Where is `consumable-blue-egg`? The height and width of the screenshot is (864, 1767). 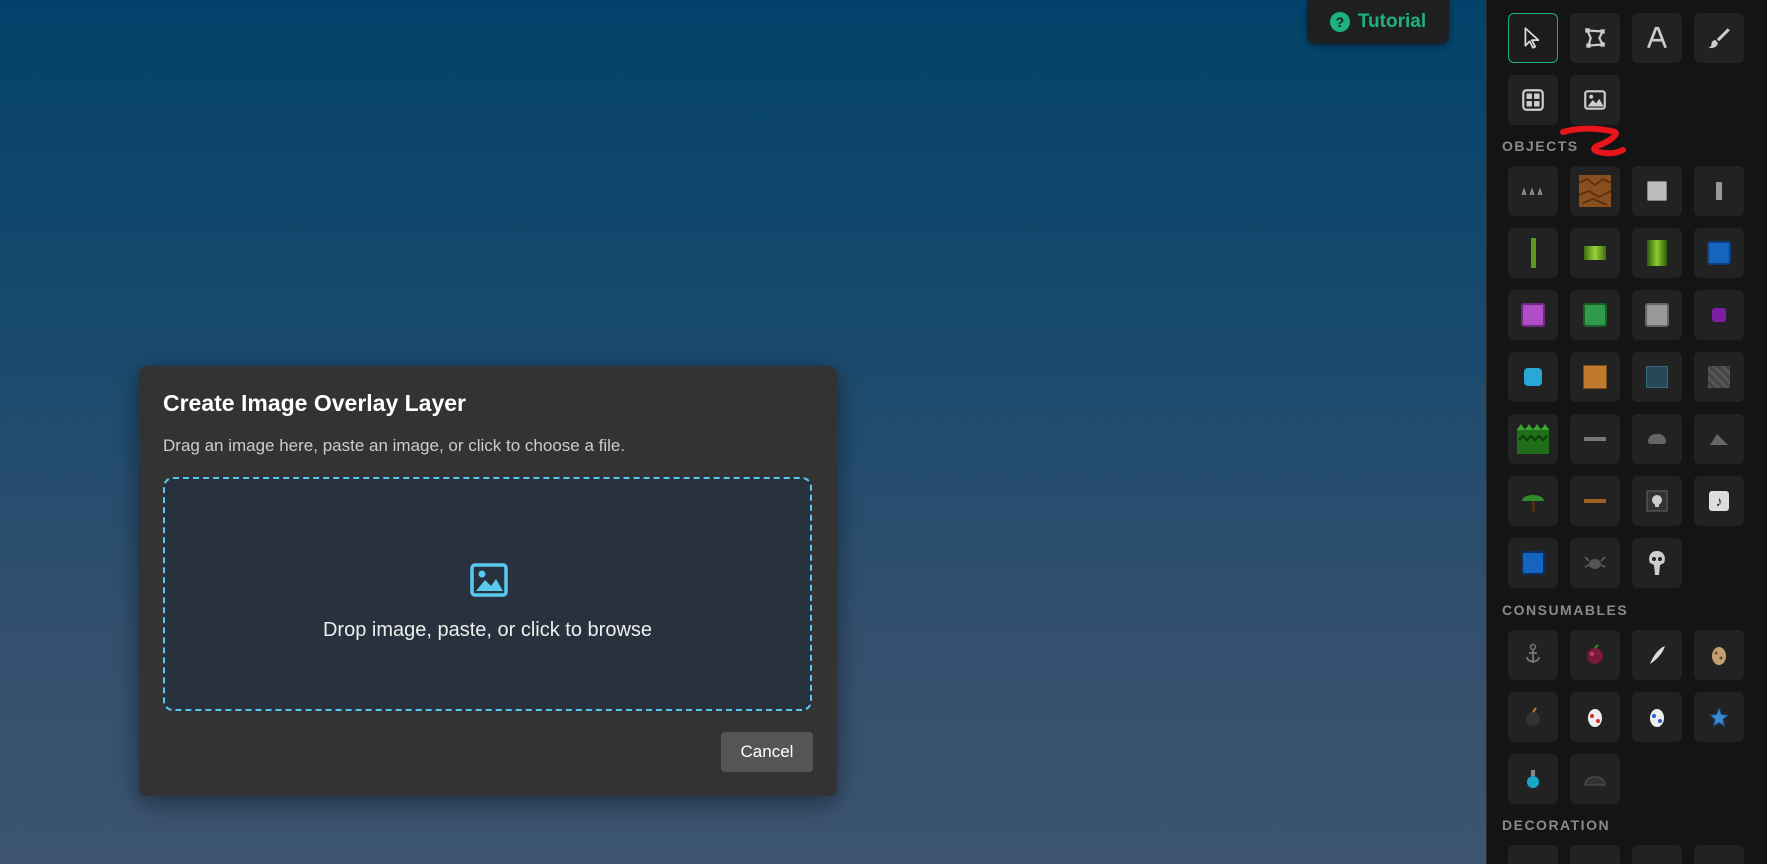 consumable-blue-egg is located at coordinates (1657, 717).